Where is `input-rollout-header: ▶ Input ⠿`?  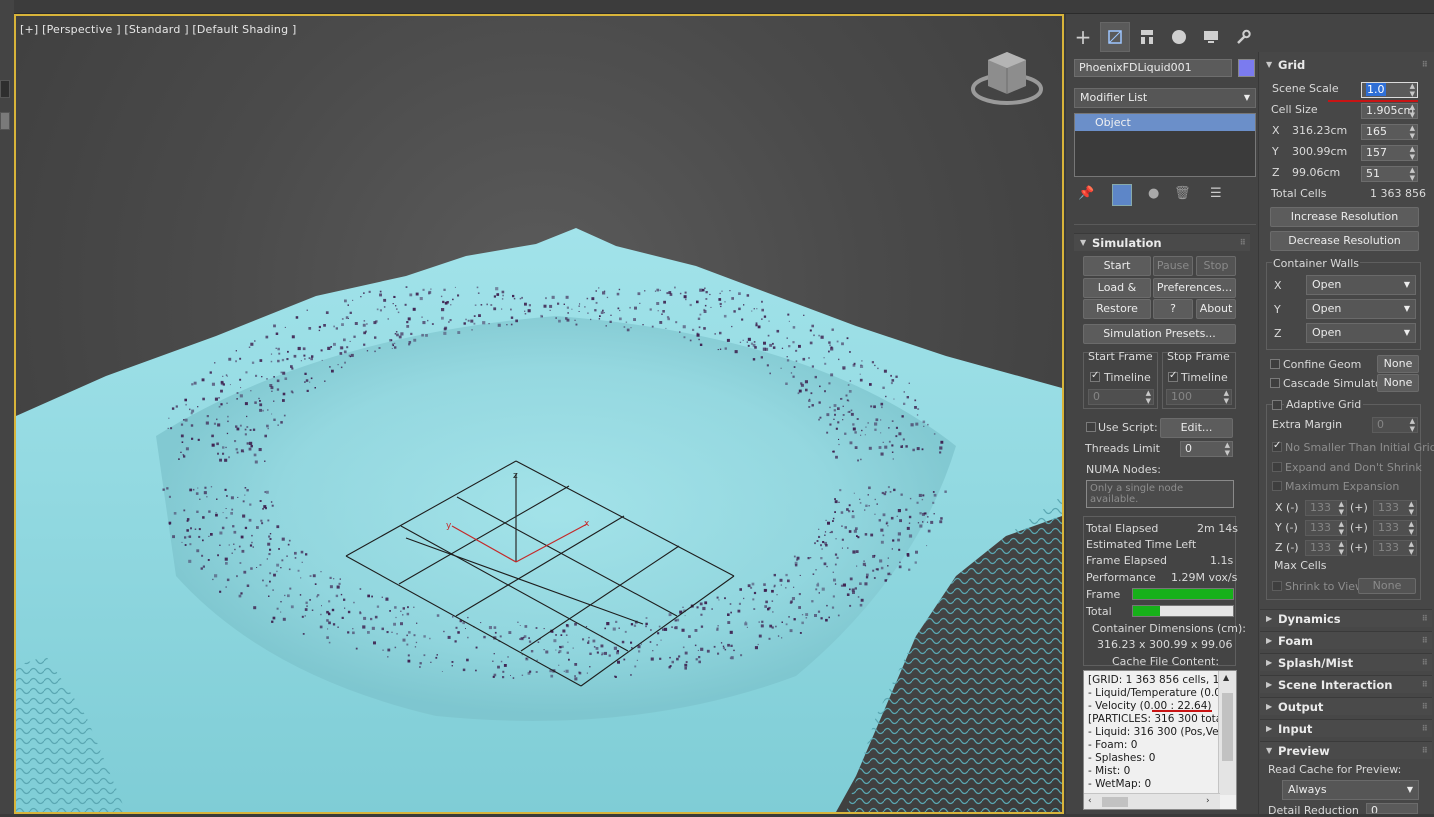 input-rollout-header: ▶ Input ⠿ is located at coordinates (1346, 728).